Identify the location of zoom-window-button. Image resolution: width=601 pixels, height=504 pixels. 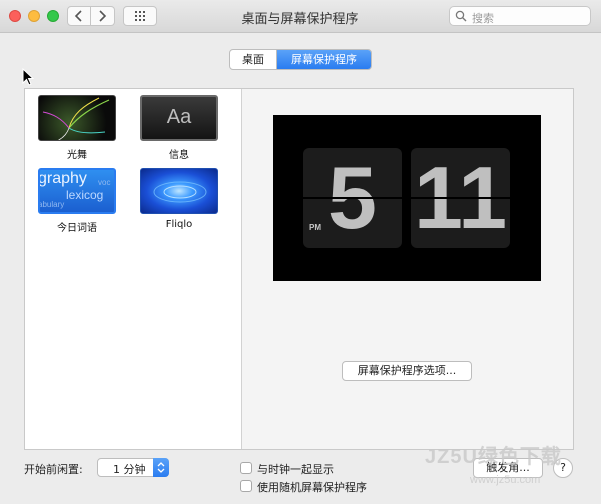
(53, 16).